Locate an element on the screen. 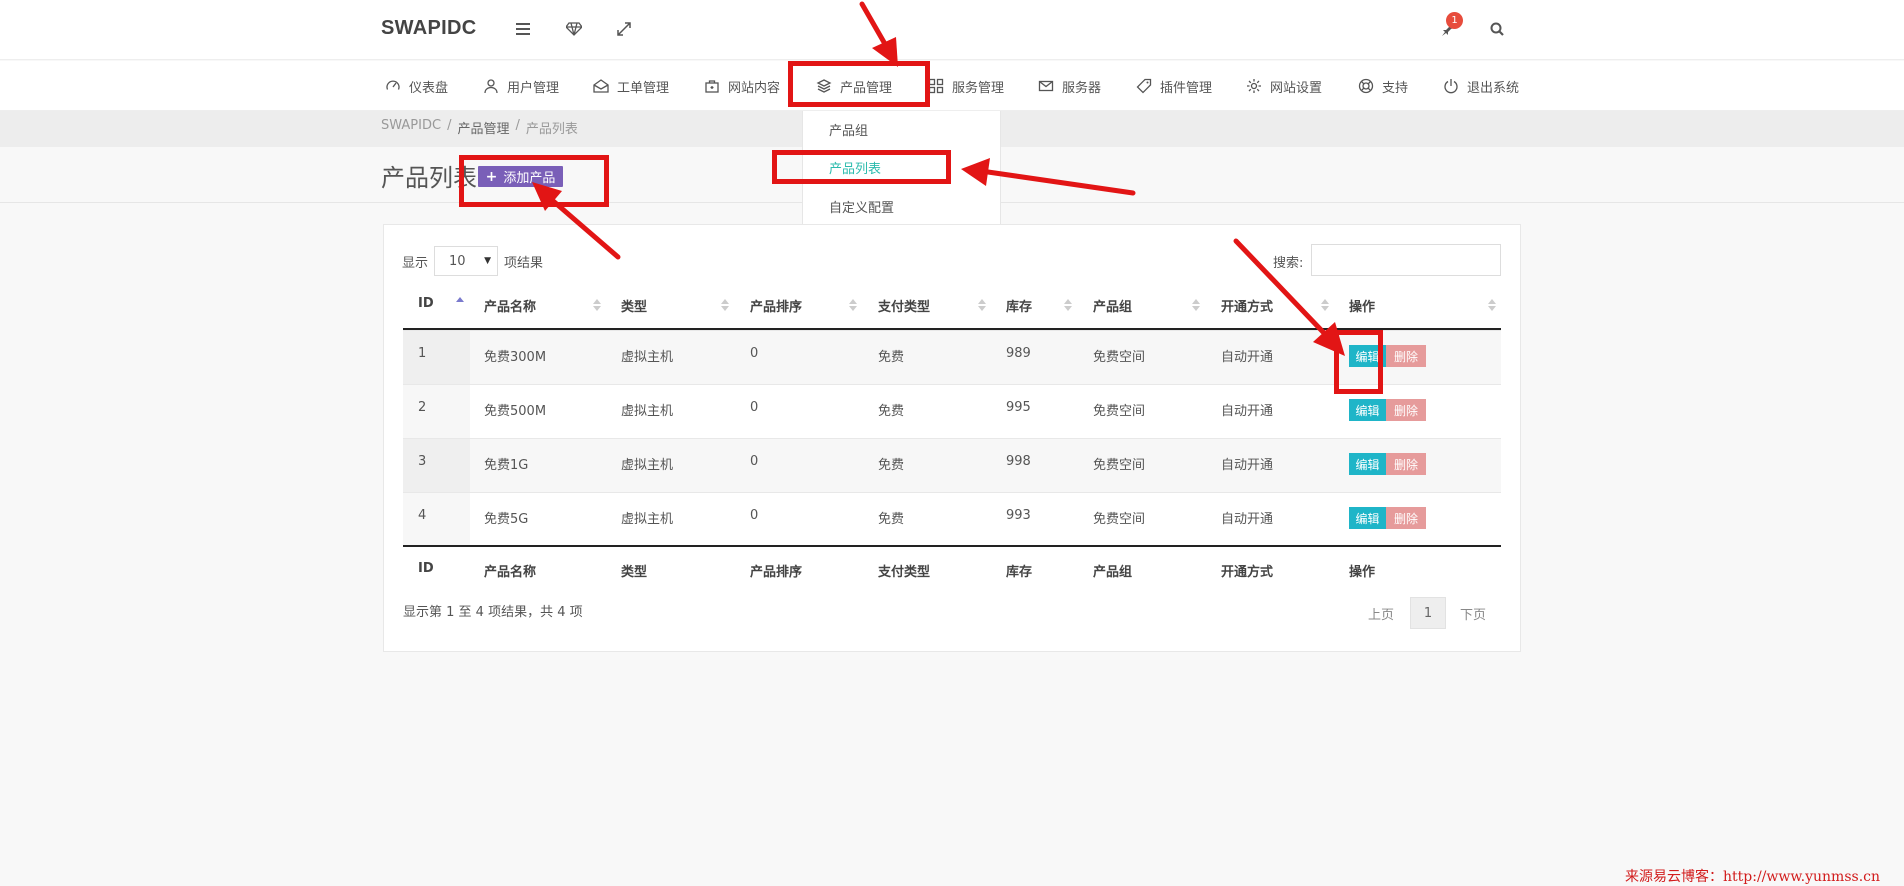  breadcrumb: SWAPIDC / 产品管理 / 产品列表 is located at coordinates (479, 127).